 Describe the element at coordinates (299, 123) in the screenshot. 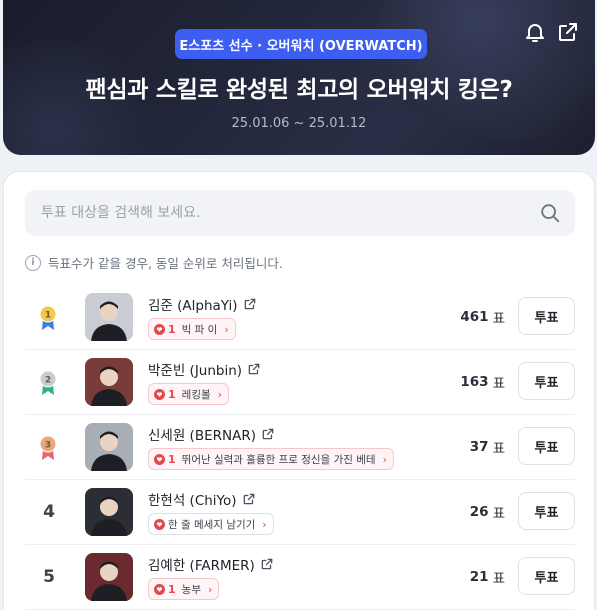

I see `vote-period: 25.01.06 ~ 25.01.12` at that location.